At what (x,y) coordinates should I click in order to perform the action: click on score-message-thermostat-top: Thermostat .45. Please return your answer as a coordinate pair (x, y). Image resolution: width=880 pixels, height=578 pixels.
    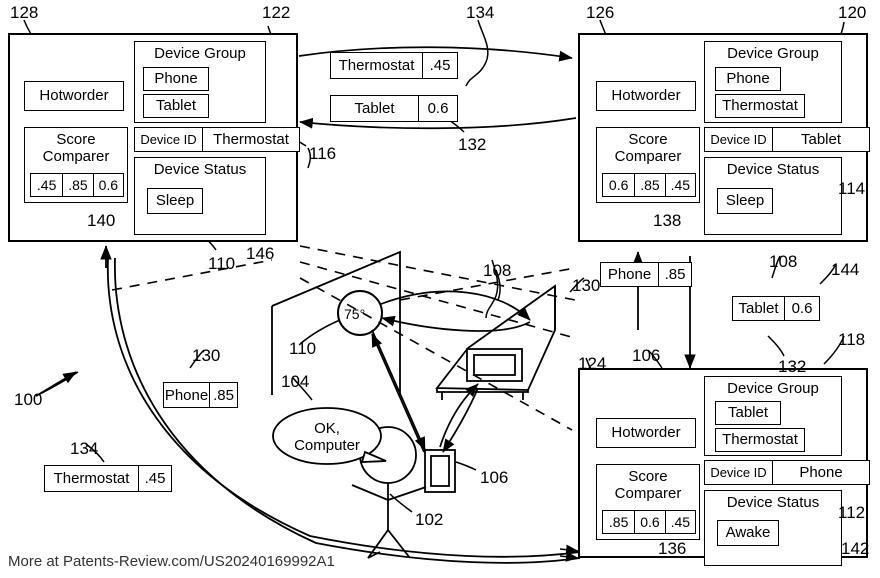
    Looking at the image, I should click on (394, 65).